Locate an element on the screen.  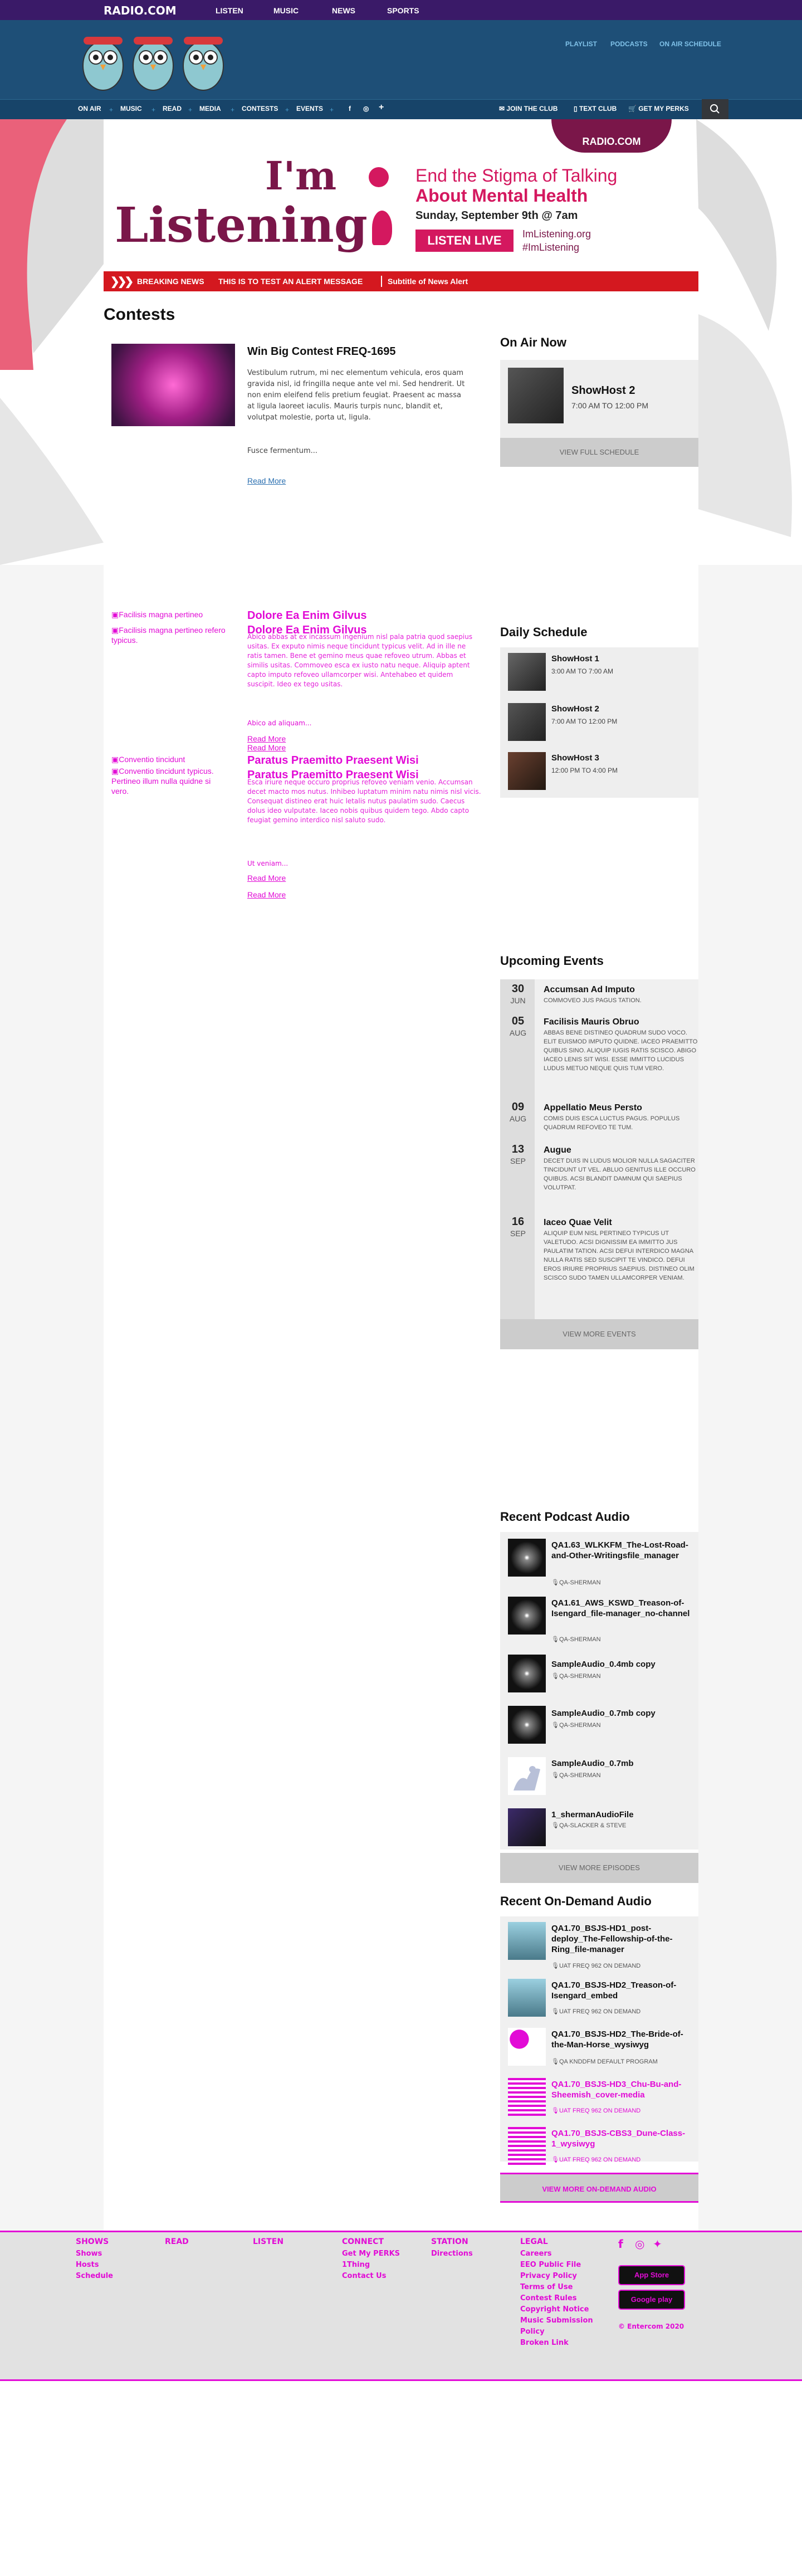
footer-link: Terms of Use is located at coordinates (559, 2287).